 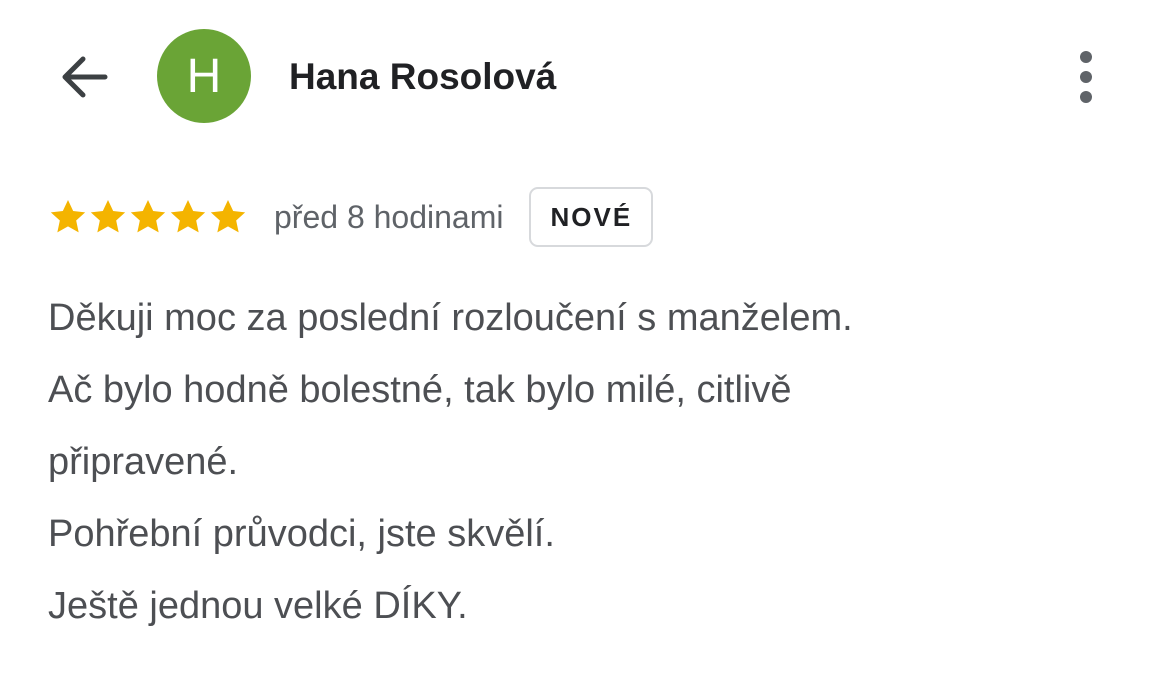 I want to click on review-time: před 8 hodinami, so click(x=389, y=216).